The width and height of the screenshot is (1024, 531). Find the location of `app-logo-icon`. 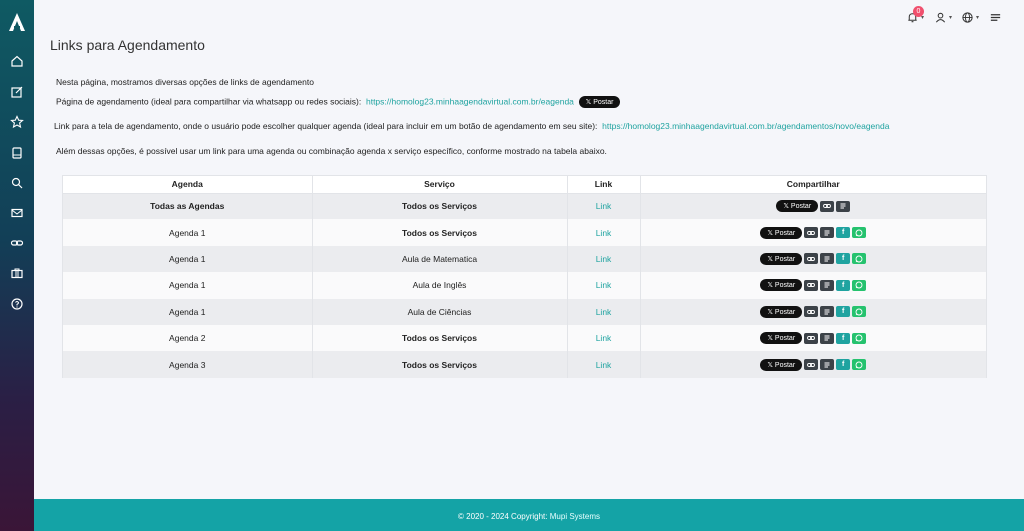

app-logo-icon is located at coordinates (17, 22).